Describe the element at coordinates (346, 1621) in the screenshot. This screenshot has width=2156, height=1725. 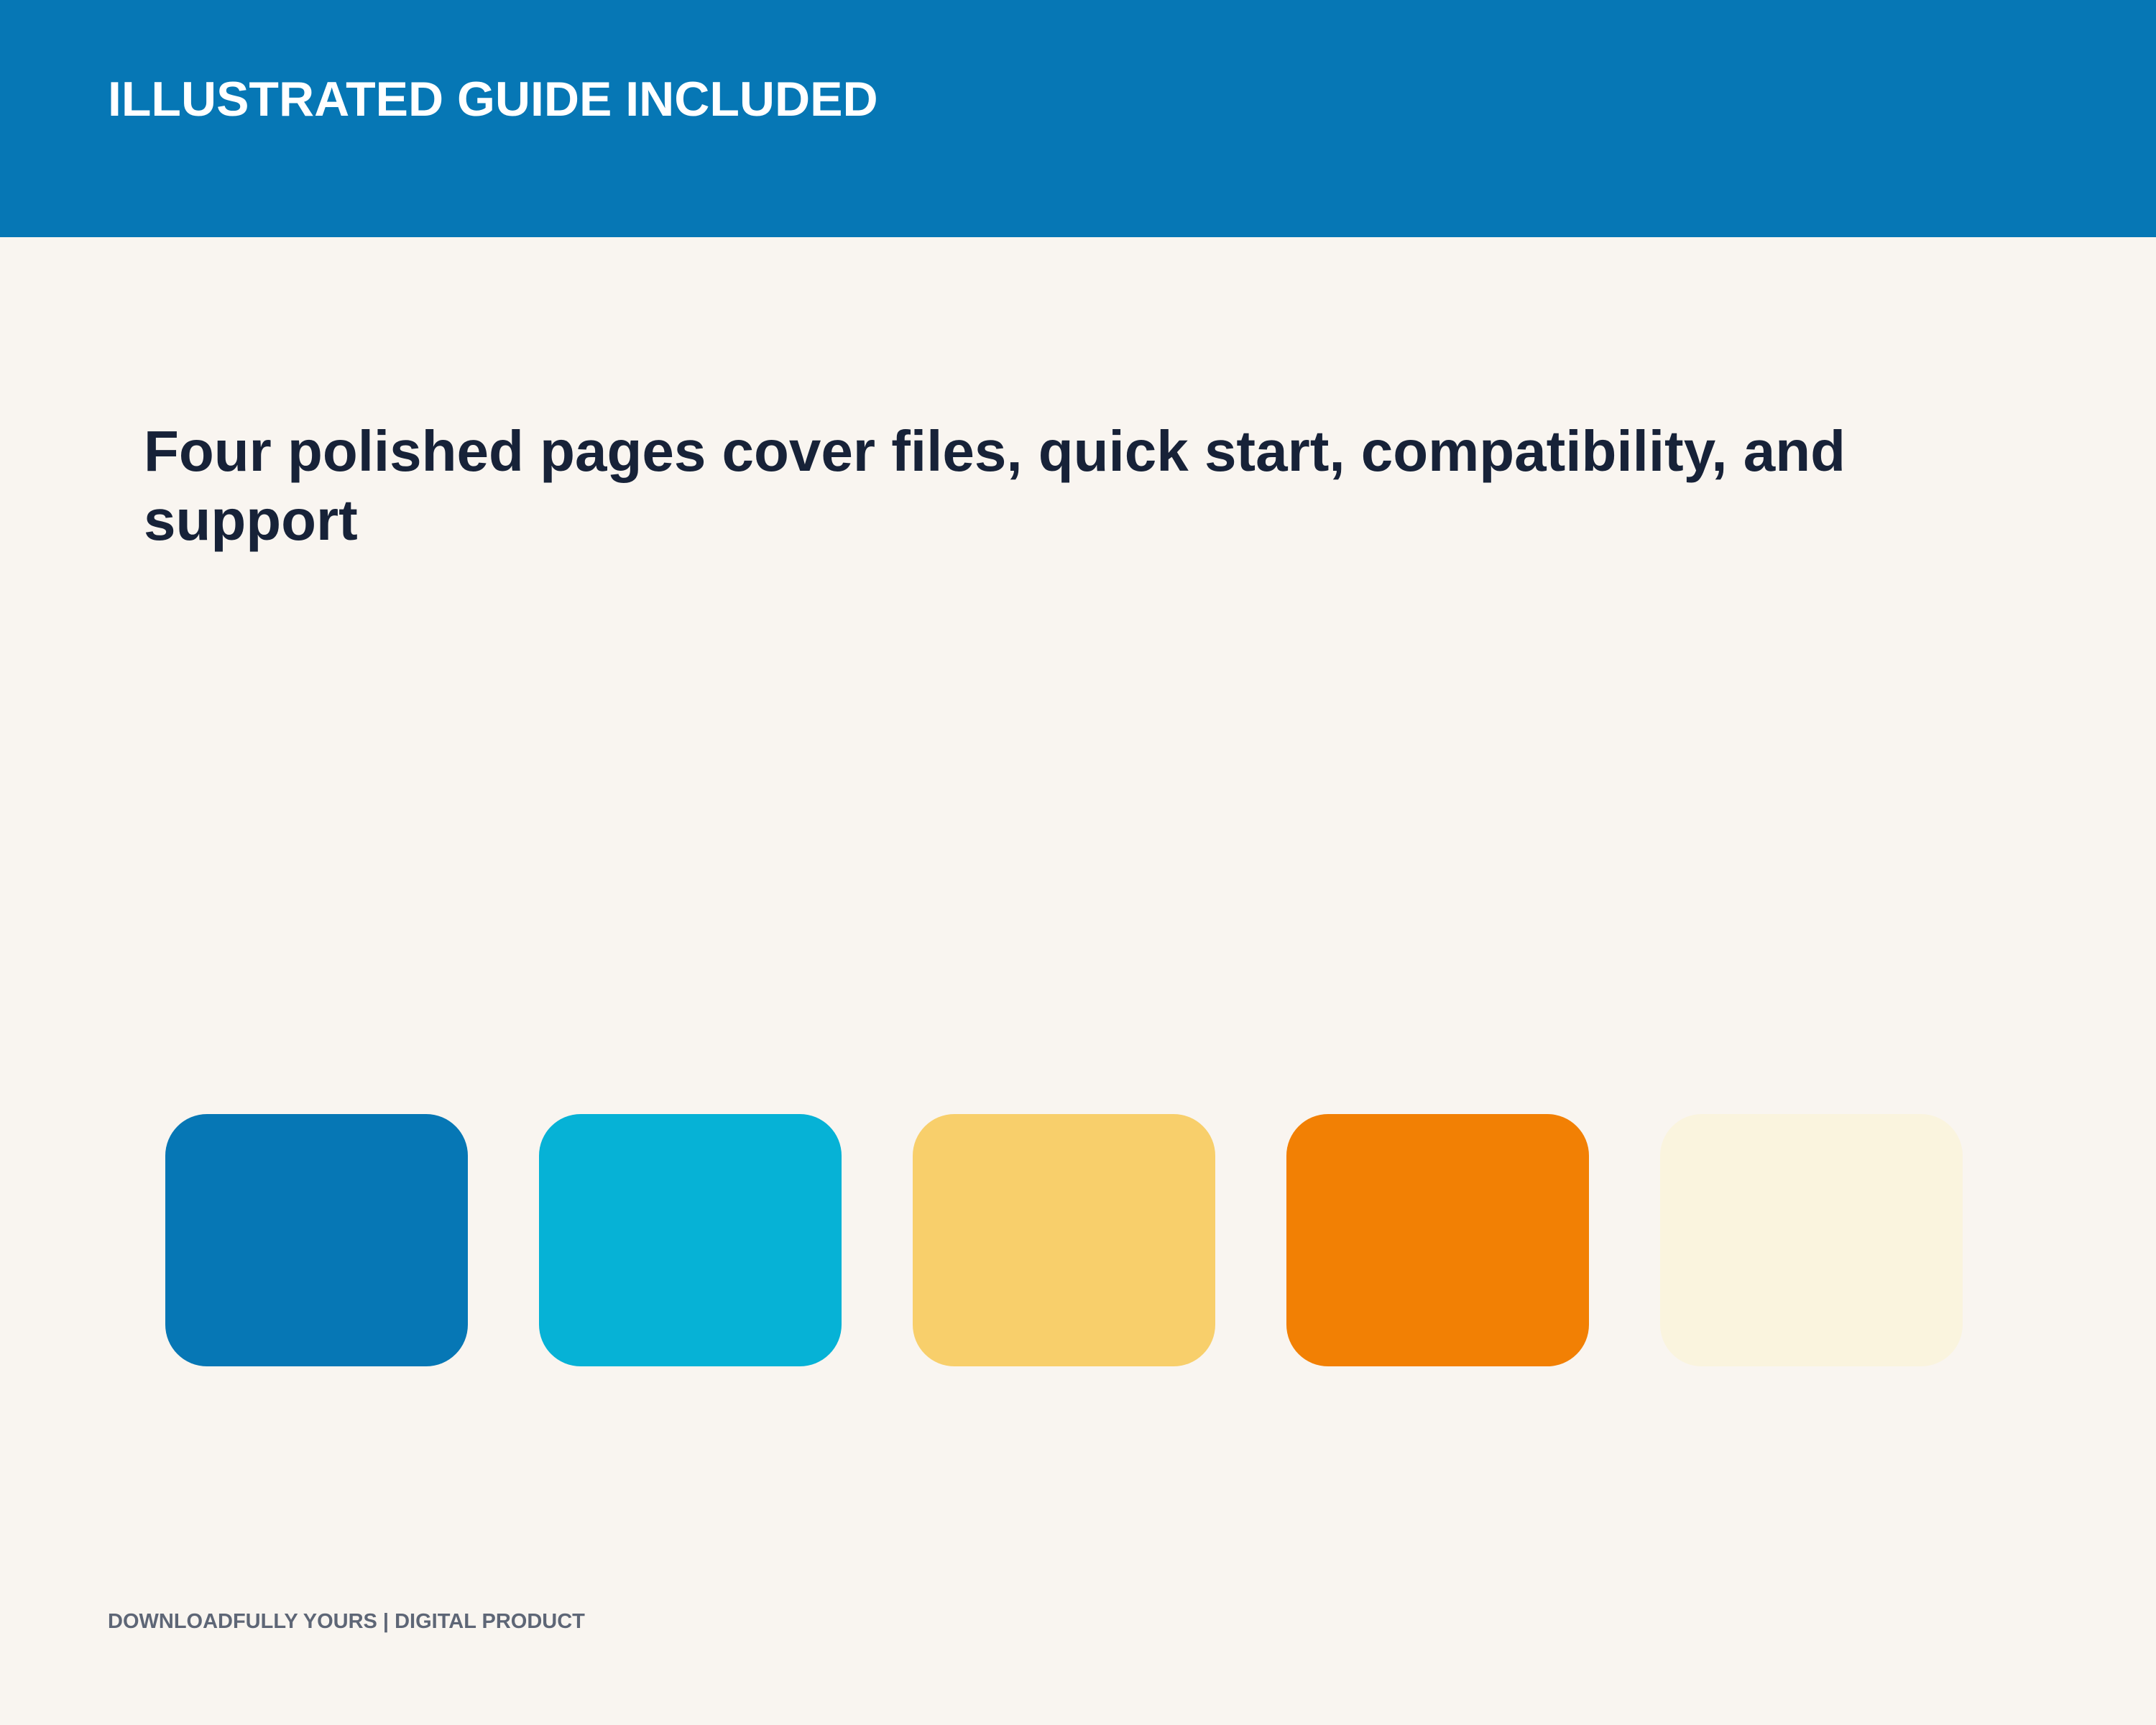
I see `footer-credit: DOWNLOADFULLY YOURS | DIGITAL PRODUCT` at that location.